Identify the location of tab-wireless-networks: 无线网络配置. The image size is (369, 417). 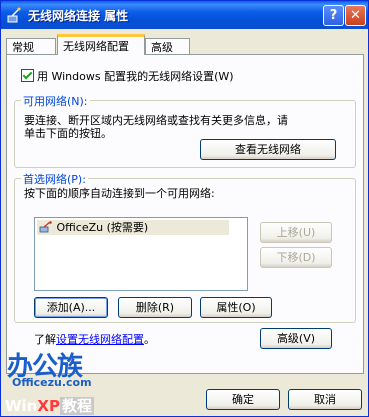
(101, 44).